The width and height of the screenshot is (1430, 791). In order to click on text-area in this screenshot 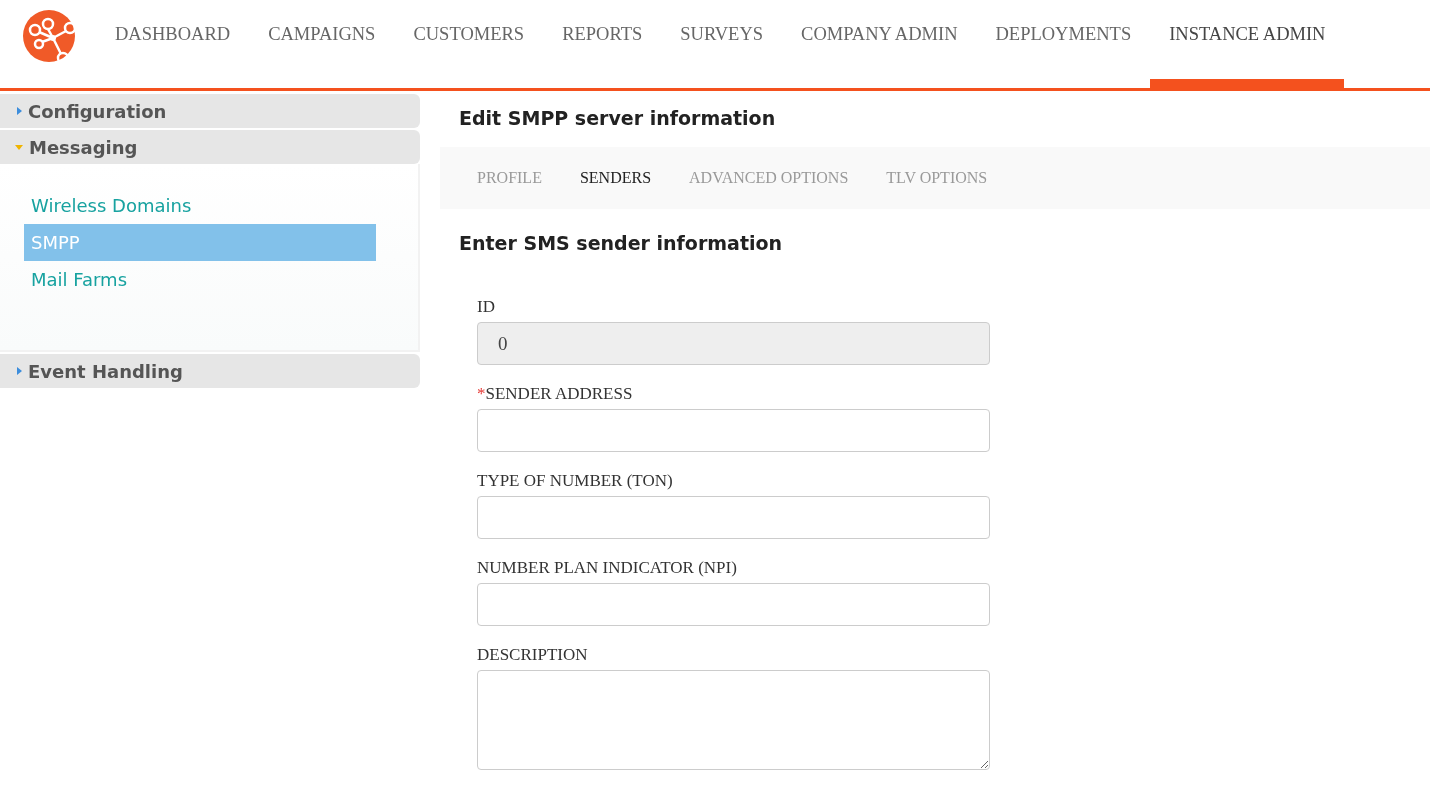, I will do `click(733, 720)`.